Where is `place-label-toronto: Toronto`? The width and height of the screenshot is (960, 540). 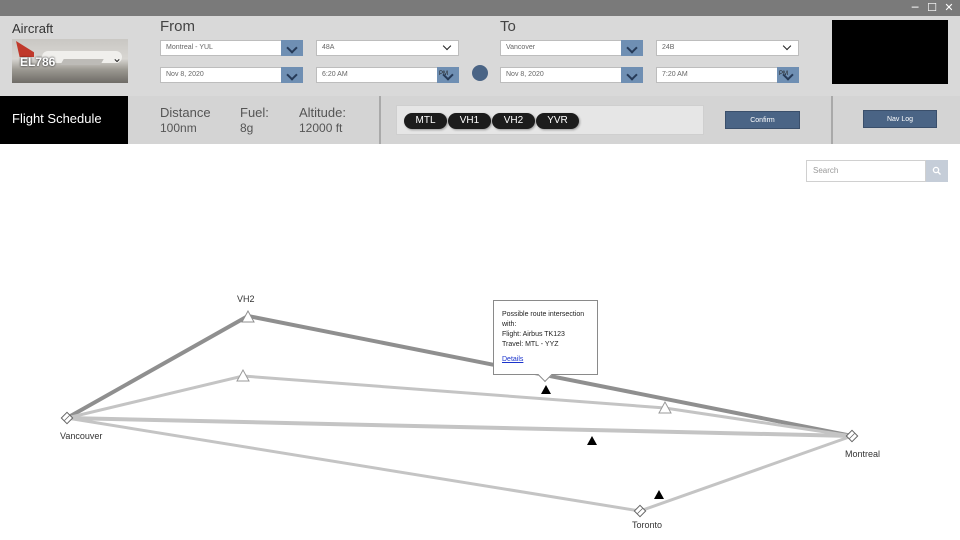 place-label-toronto: Toronto is located at coordinates (647, 525).